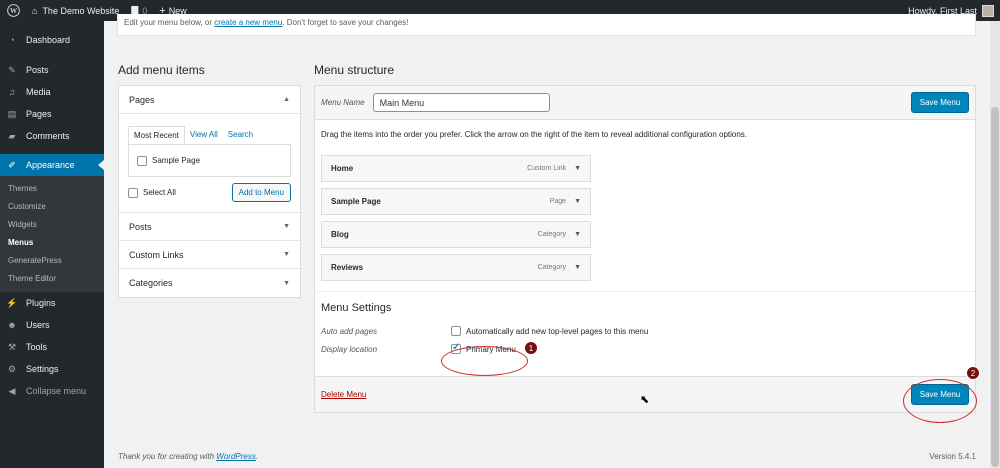  Describe the element at coordinates (52, 225) in the screenshot. I see `submenu-item-widgets: Widgets` at that location.